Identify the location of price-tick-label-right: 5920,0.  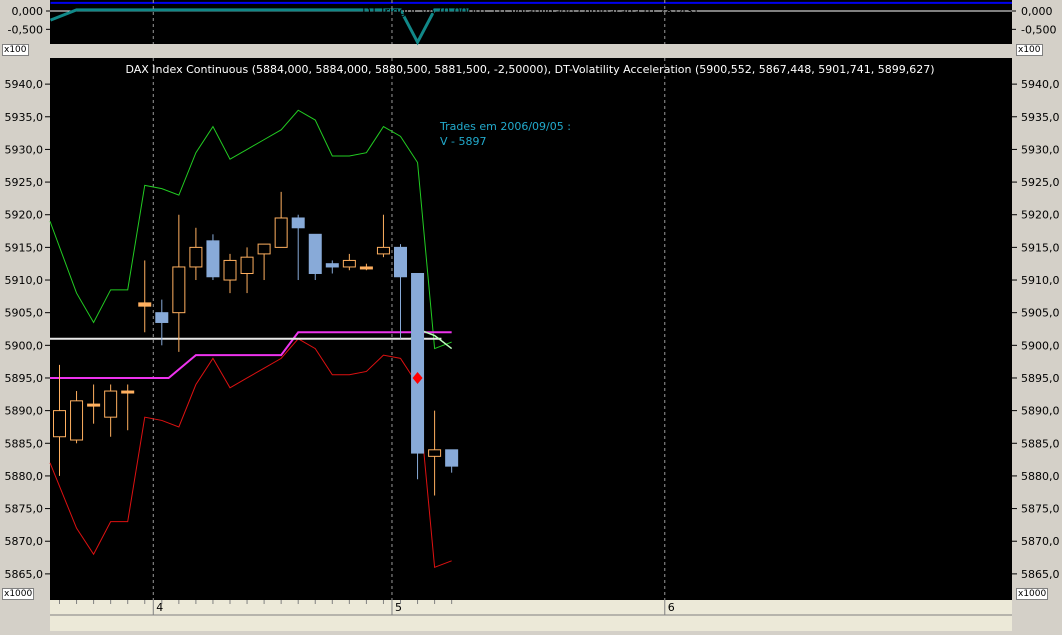
(1040, 215).